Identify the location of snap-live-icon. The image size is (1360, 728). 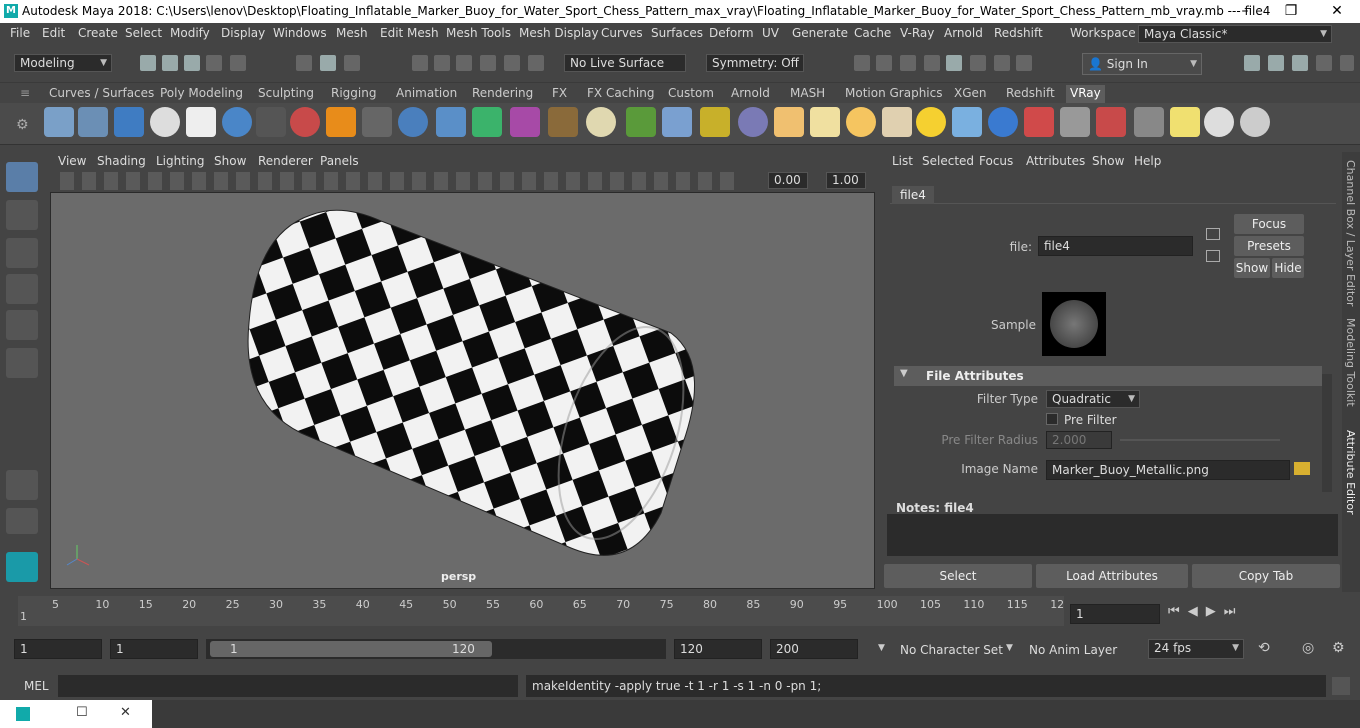
(512, 63).